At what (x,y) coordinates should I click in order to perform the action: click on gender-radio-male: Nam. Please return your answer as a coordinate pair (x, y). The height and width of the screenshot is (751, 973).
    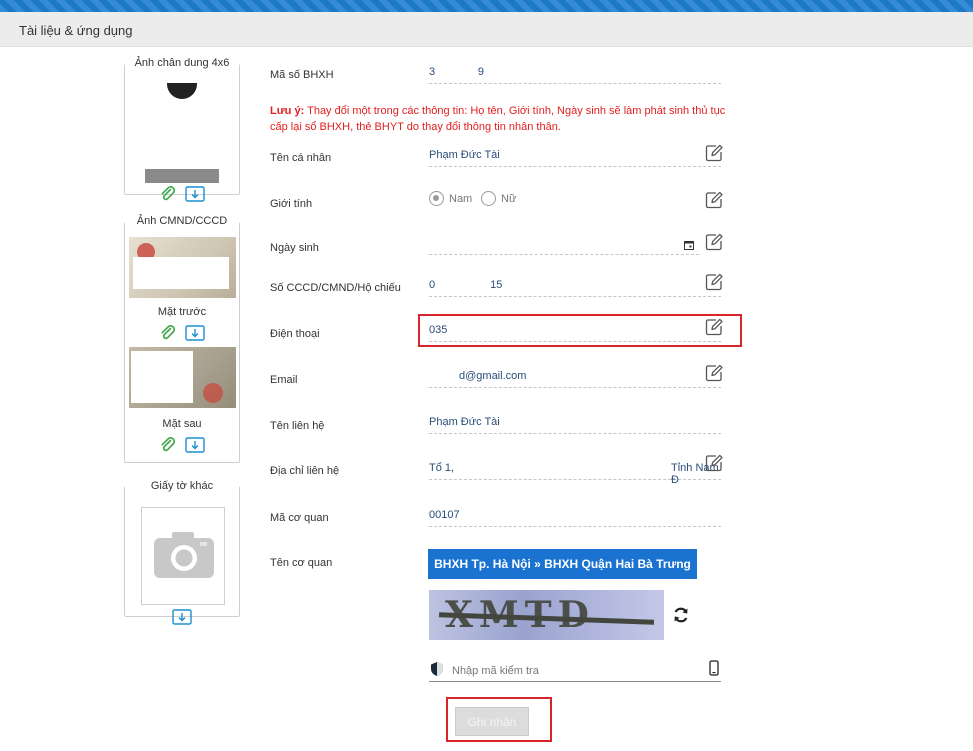
    Looking at the image, I should click on (450, 198).